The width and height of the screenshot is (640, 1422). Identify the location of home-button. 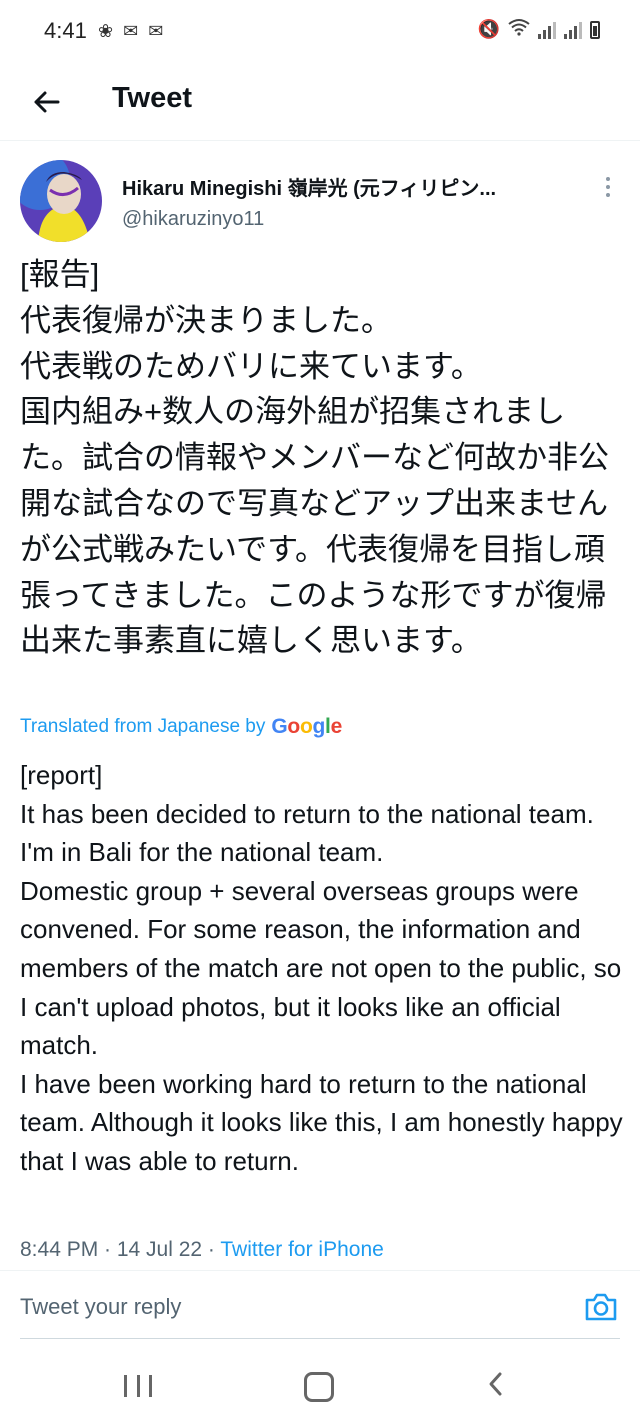
(319, 1387).